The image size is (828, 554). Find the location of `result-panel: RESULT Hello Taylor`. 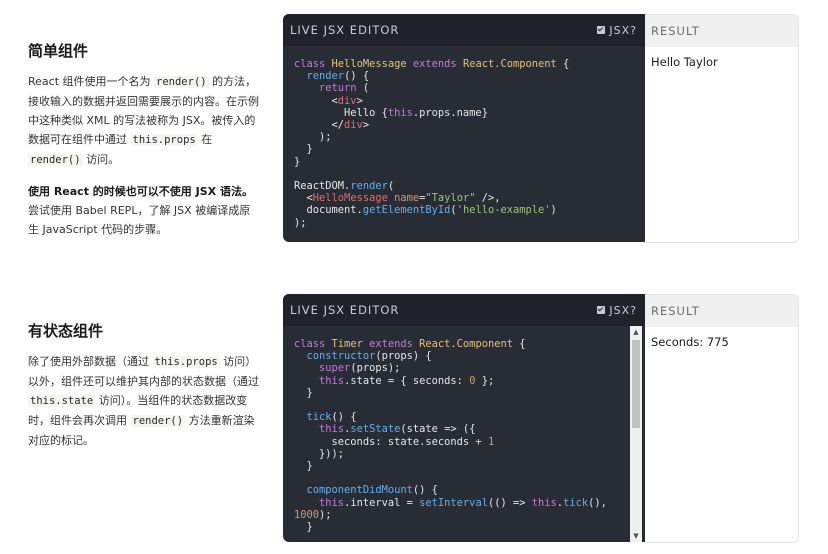

result-panel: RESULT Hello Taylor is located at coordinates (722, 128).